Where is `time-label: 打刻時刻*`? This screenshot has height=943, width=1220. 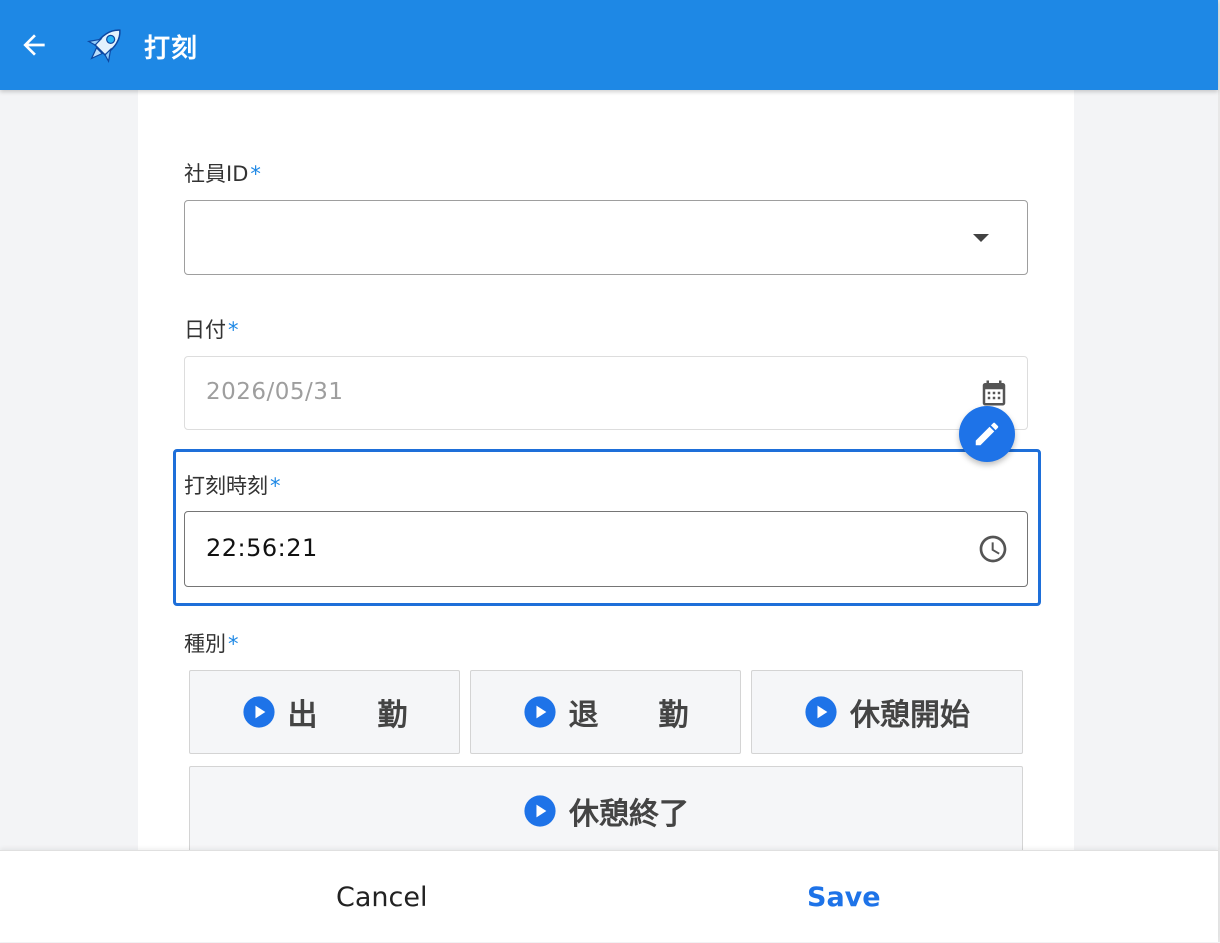 time-label: 打刻時刻* is located at coordinates (232, 485).